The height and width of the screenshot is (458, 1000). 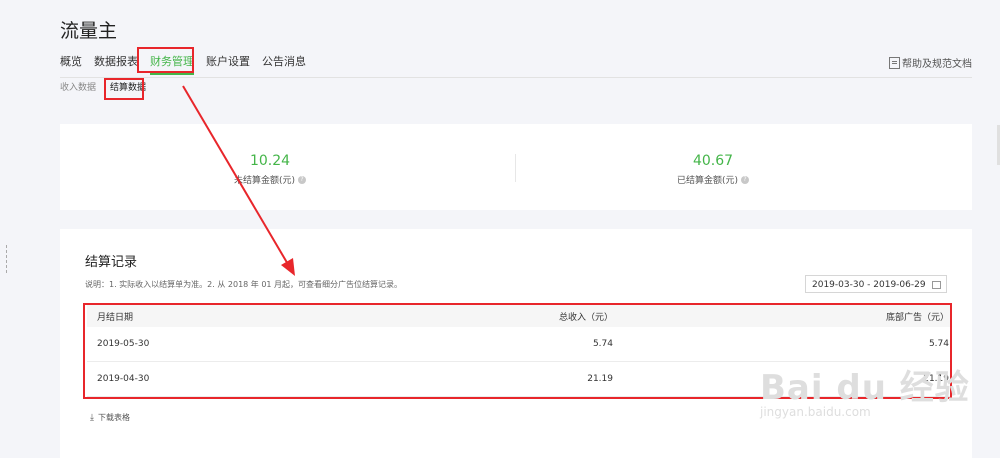 I want to click on watermark-logo: Bai du 经验, so click(x=865, y=388).